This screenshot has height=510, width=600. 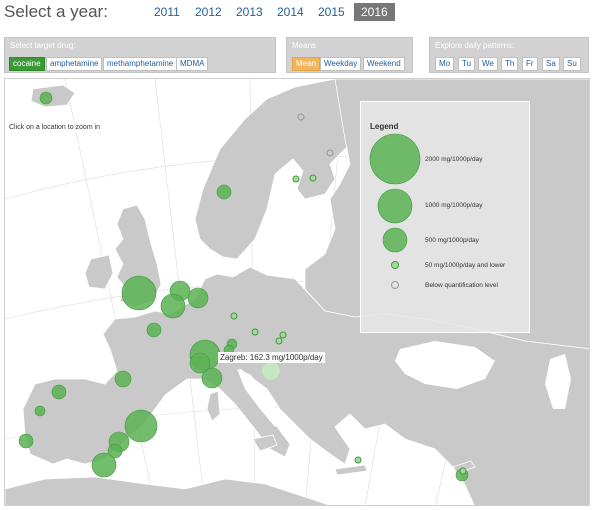 I want to click on year-selector-title: Select a year:, so click(x=56, y=11).